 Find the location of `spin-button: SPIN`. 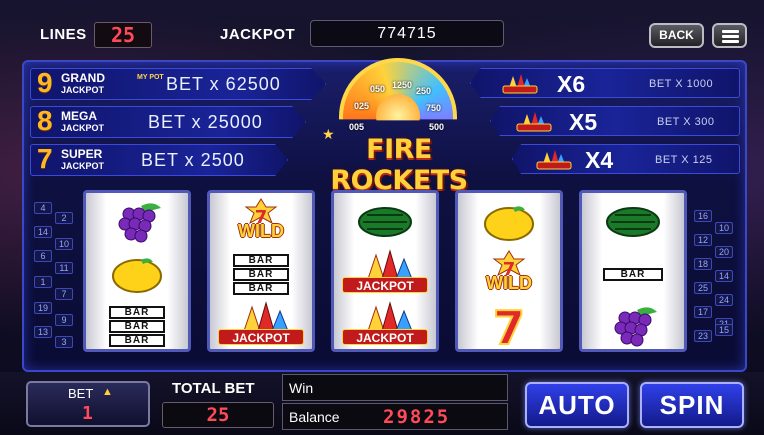

spin-button: SPIN is located at coordinates (692, 405).